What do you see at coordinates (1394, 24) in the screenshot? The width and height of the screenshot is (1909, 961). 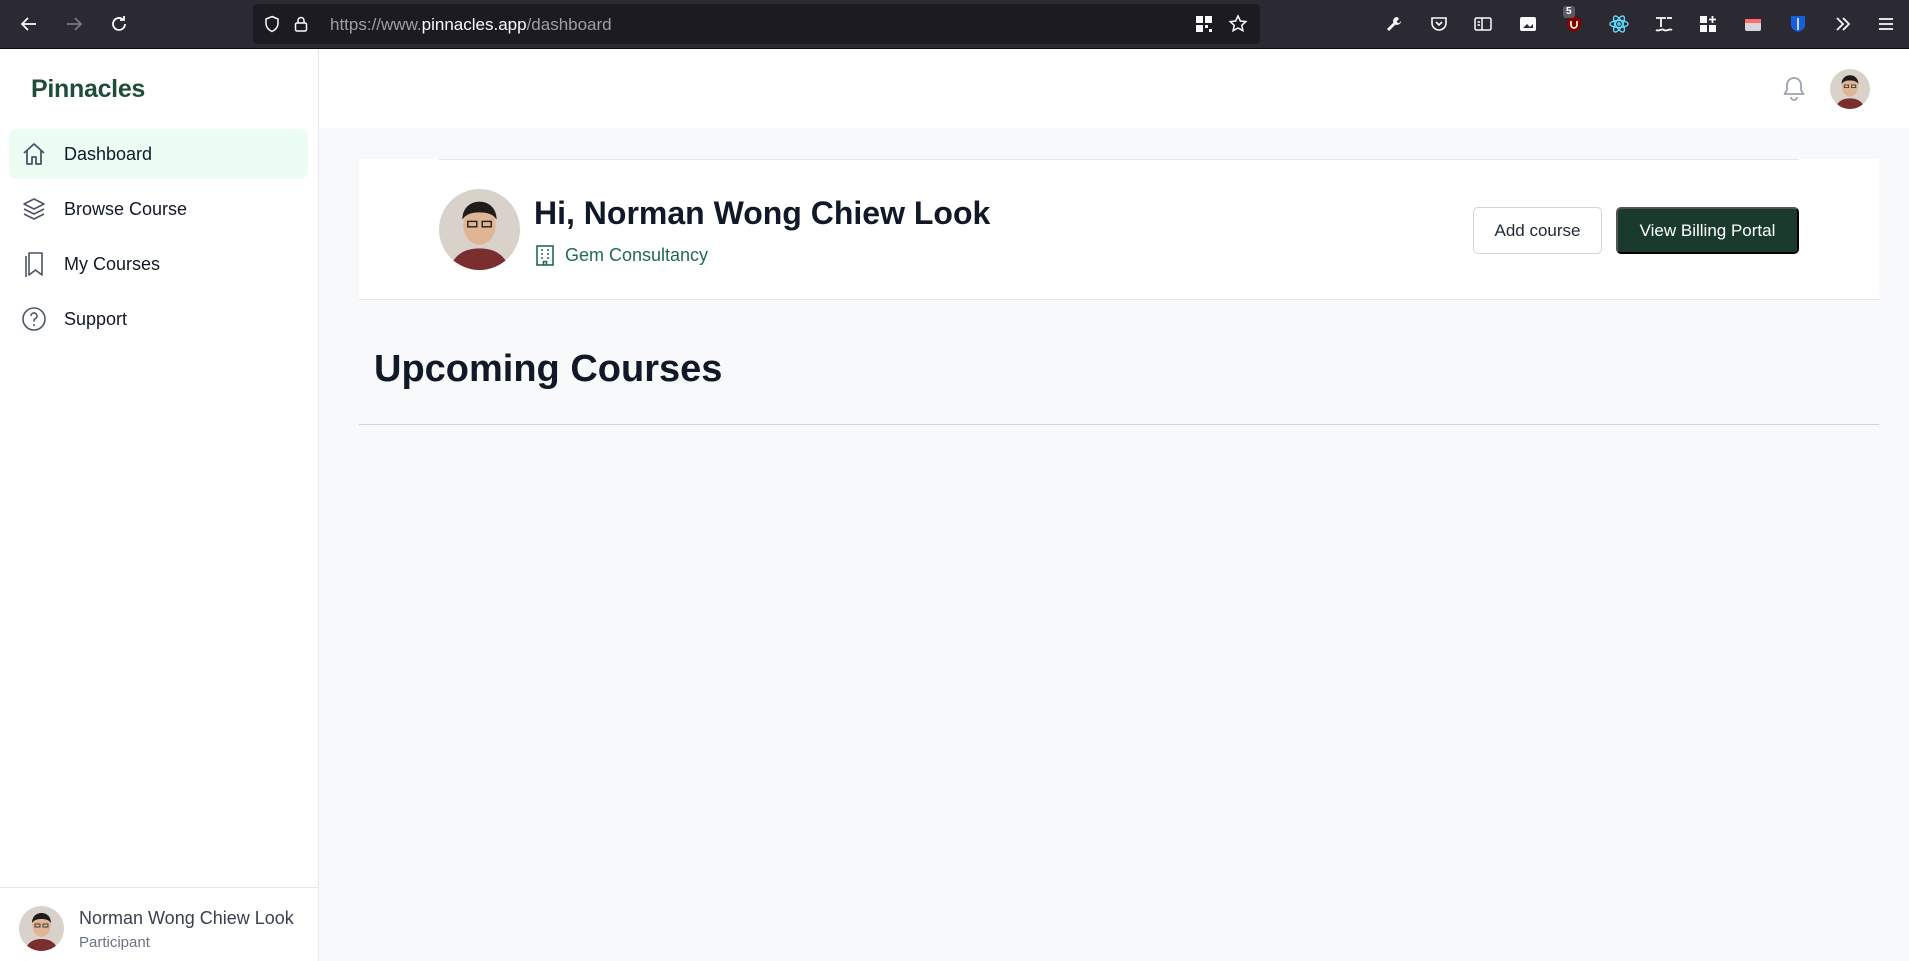 I see `wrench-icon` at bounding box center [1394, 24].